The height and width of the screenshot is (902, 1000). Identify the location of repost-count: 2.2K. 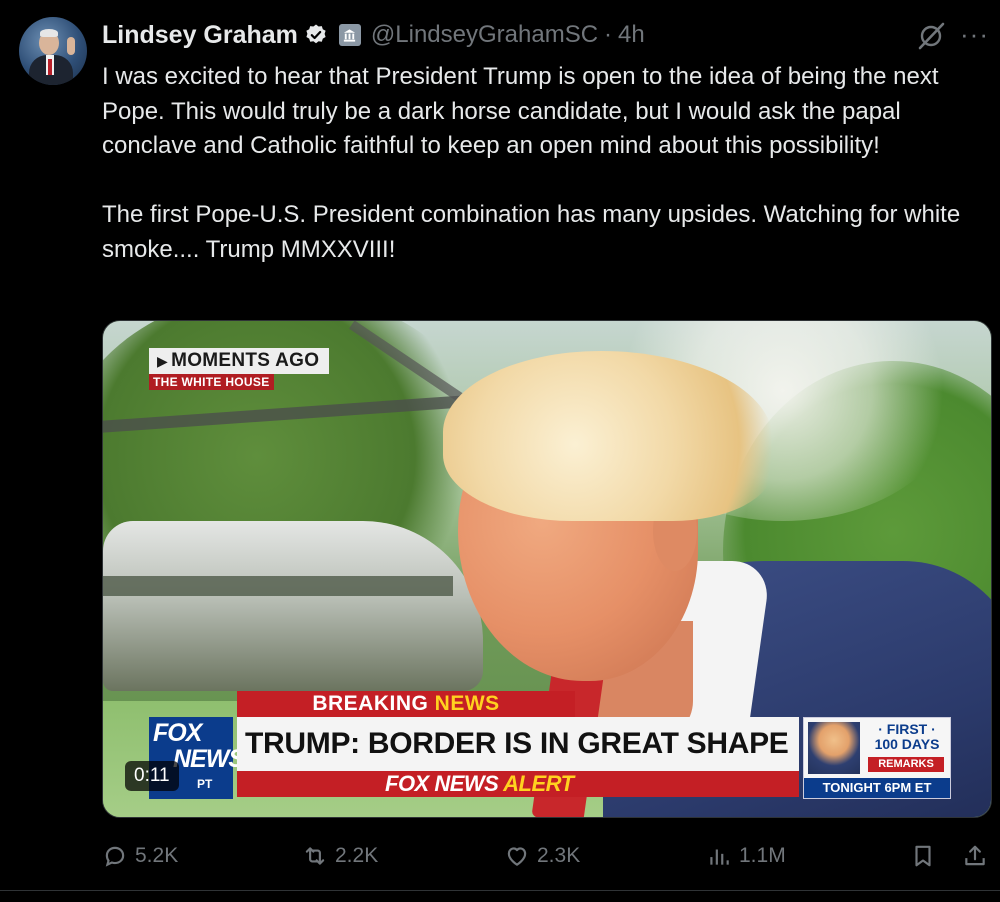
(357, 855).